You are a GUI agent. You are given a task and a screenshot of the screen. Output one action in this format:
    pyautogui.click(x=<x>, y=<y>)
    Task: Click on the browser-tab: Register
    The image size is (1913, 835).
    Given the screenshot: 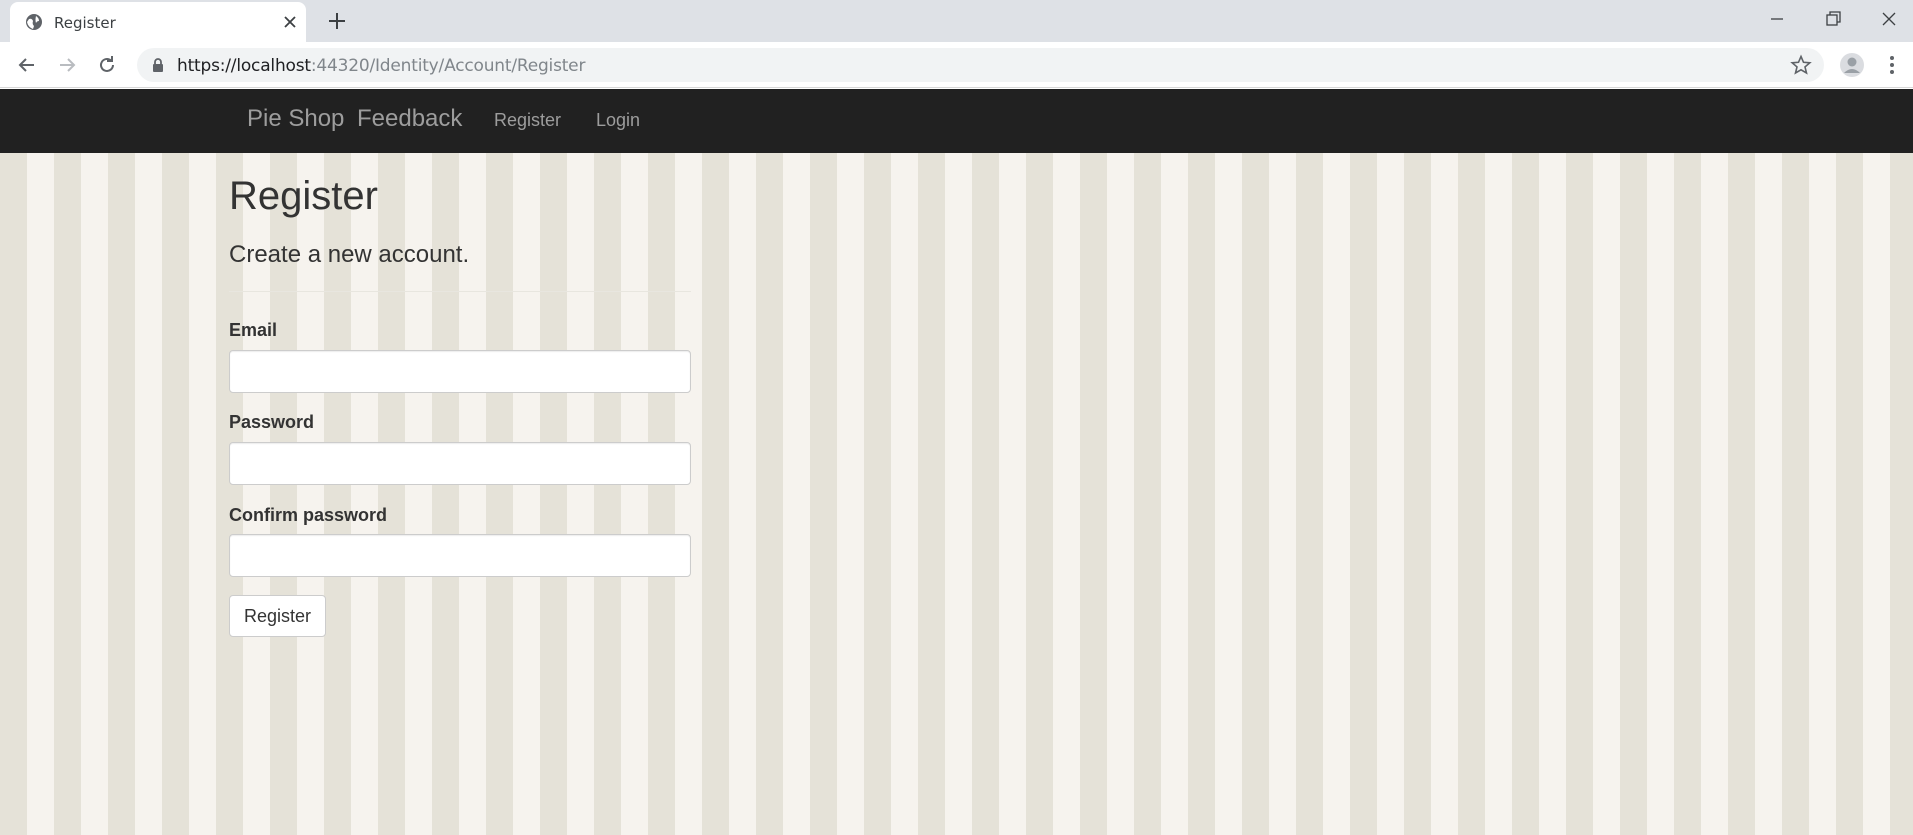 What is the action you would take?
    pyautogui.click(x=158, y=22)
    